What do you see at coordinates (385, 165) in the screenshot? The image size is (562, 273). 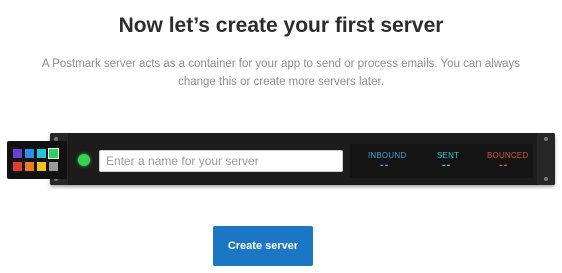 I see `stat-value-inbound: --` at bounding box center [385, 165].